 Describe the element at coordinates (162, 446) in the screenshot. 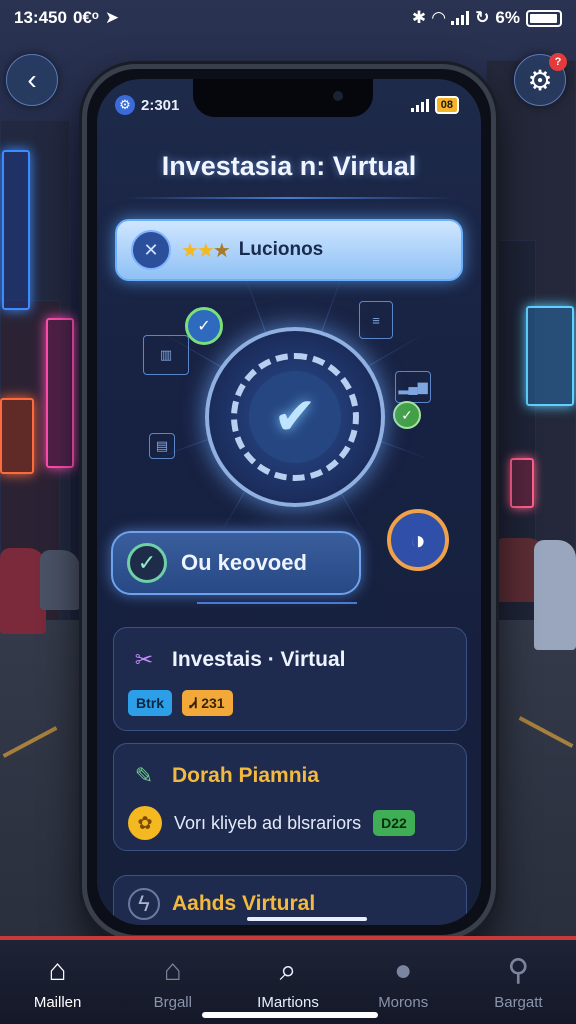

I see `note-icon: ▤` at that location.